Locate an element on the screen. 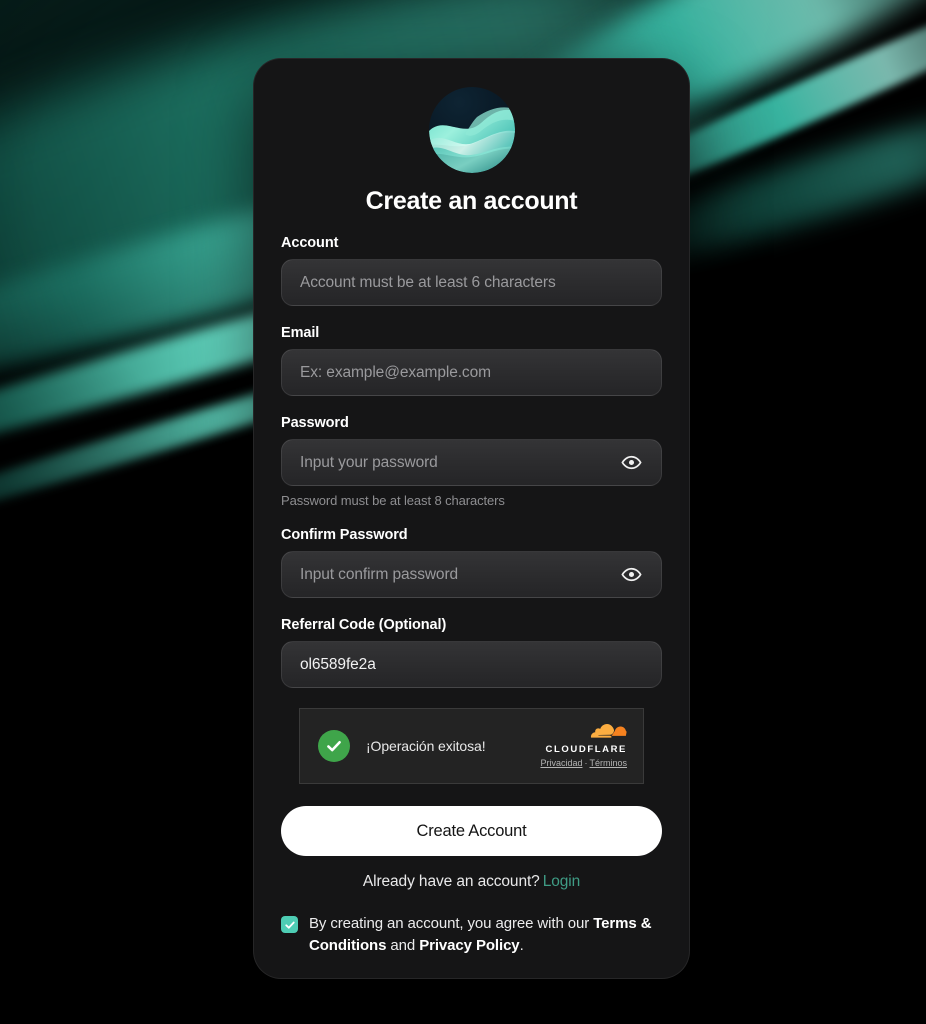  terms-conjunction: and is located at coordinates (403, 946).